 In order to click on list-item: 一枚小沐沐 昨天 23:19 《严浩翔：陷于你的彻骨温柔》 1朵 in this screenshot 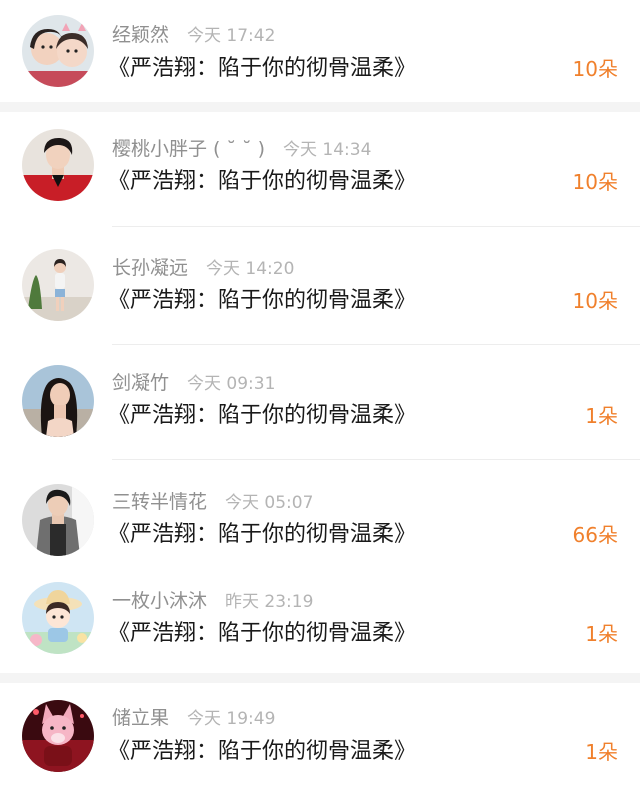, I will do `click(320, 621)`.